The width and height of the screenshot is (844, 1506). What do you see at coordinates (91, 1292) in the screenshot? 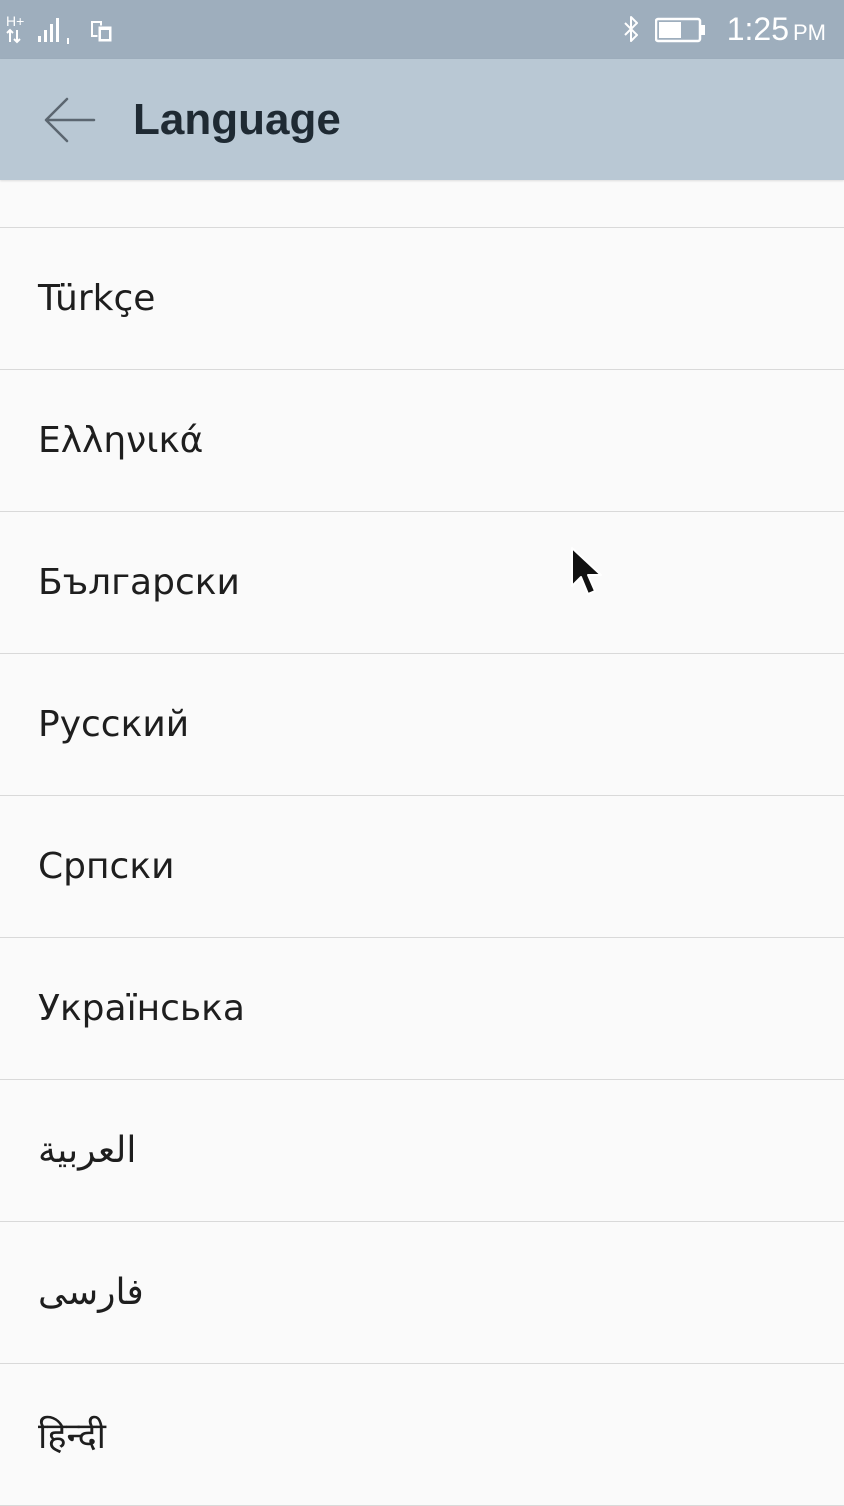
I see `language-label: فارسی` at bounding box center [91, 1292].